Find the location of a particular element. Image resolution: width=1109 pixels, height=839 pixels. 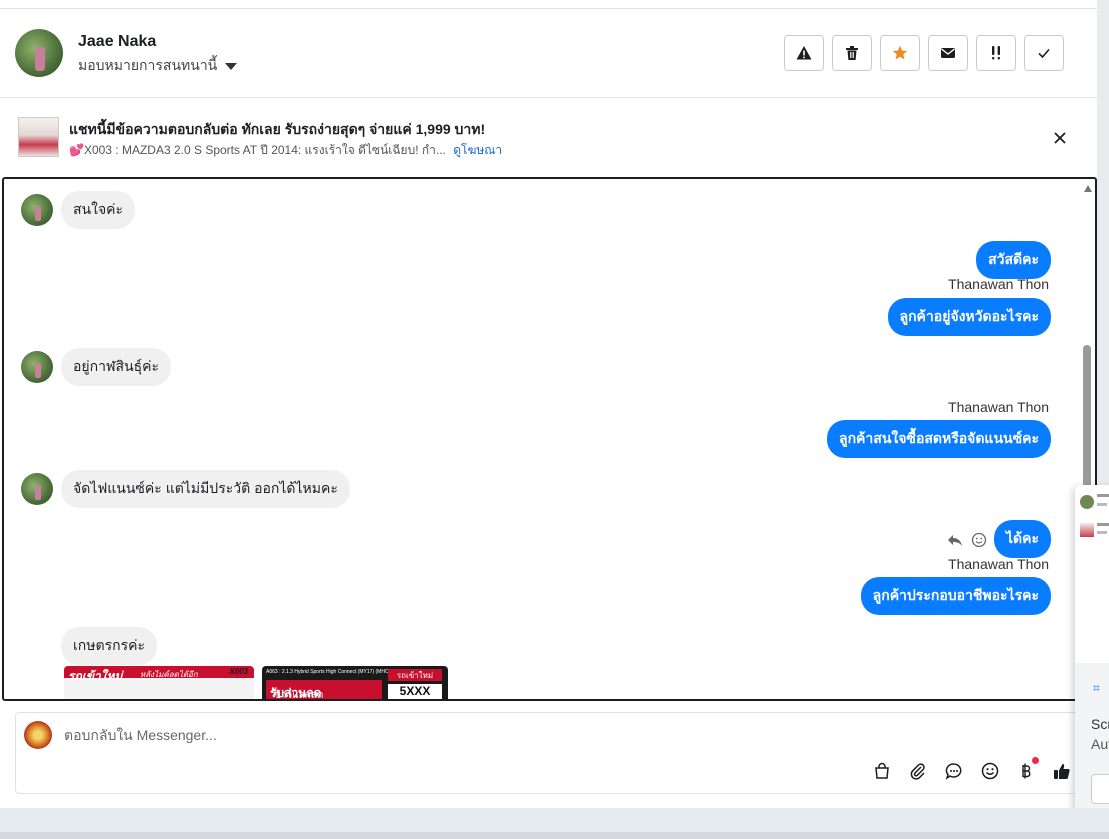

paperclip-icon is located at coordinates (917, 771).